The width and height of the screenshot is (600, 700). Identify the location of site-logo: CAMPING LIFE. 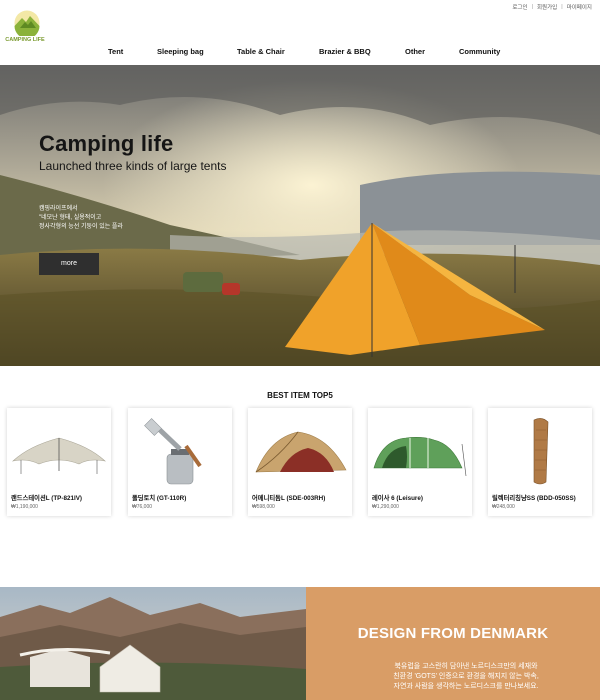
(25, 30).